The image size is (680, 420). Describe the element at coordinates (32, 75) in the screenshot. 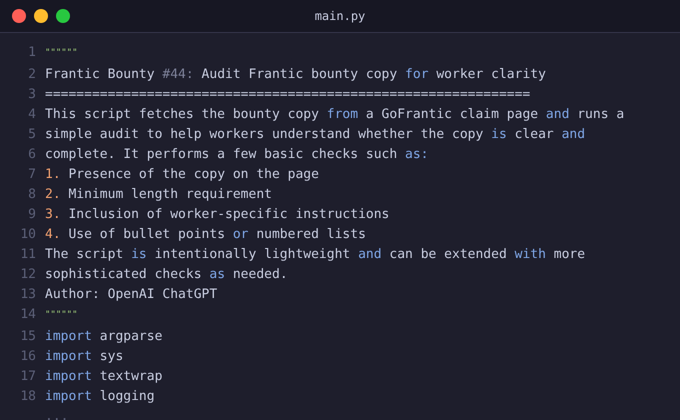

I see `line-number: 2` at that location.